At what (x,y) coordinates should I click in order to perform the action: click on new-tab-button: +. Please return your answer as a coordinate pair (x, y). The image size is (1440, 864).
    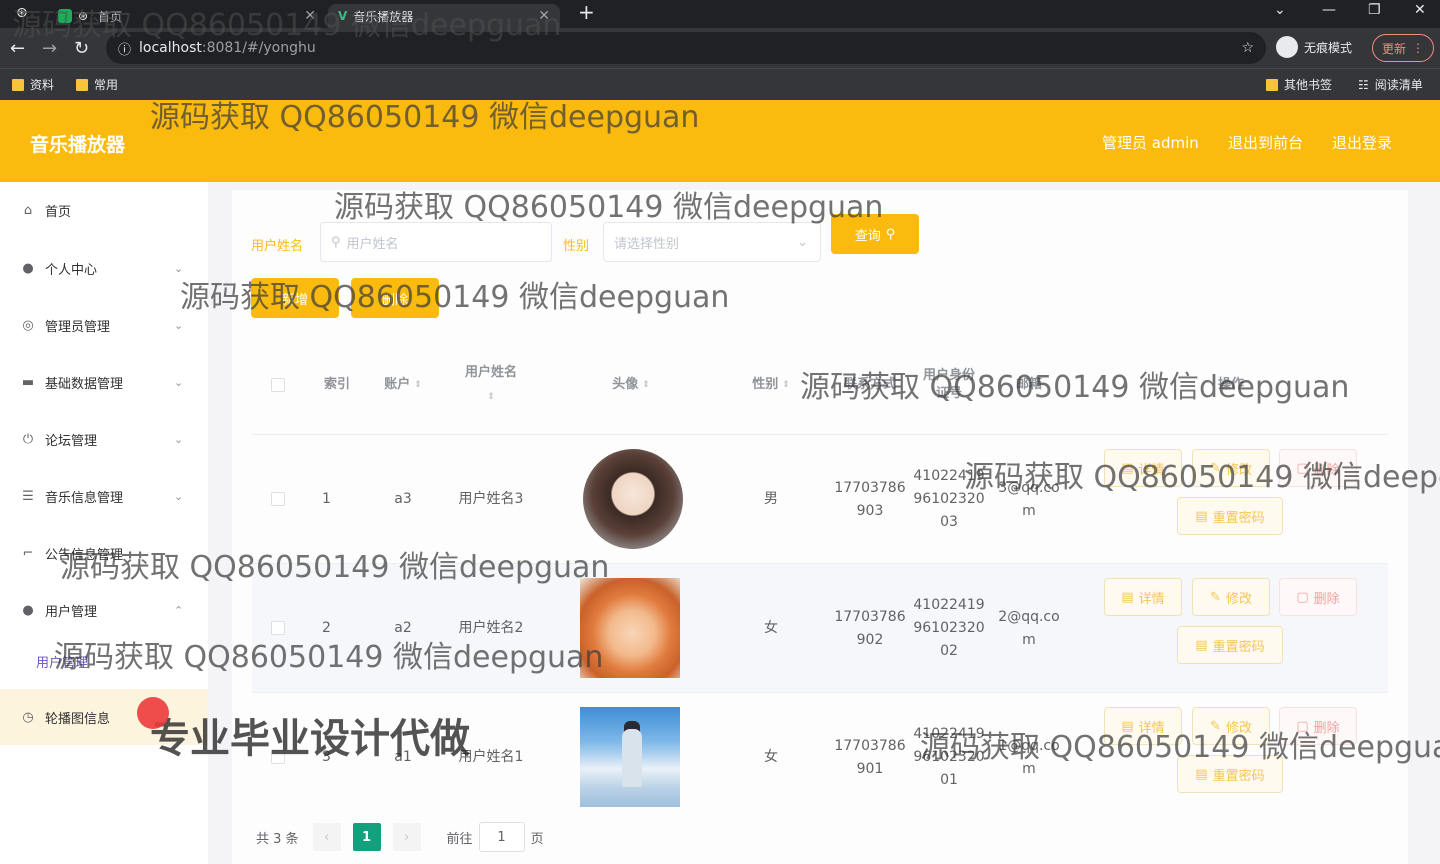
    Looking at the image, I should click on (586, 12).